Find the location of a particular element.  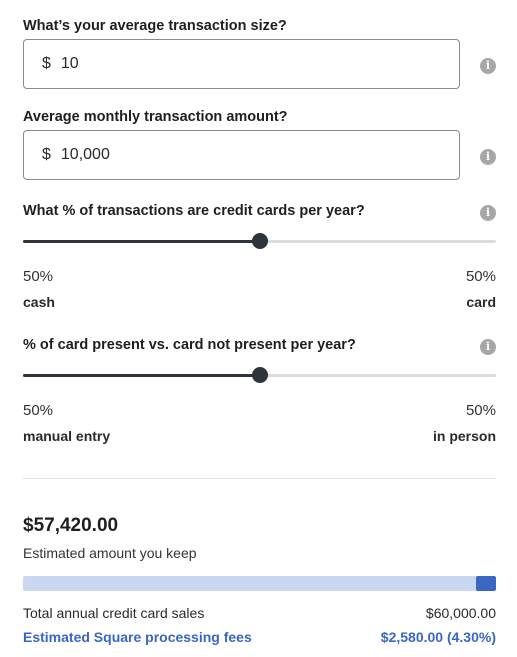

avg-transaction-input: $ 10 is located at coordinates (241, 64).